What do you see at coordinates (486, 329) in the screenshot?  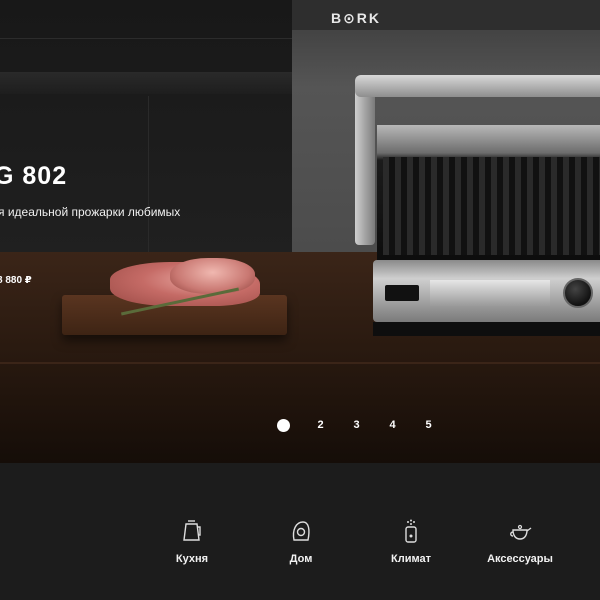 I see `grill-feet` at bounding box center [486, 329].